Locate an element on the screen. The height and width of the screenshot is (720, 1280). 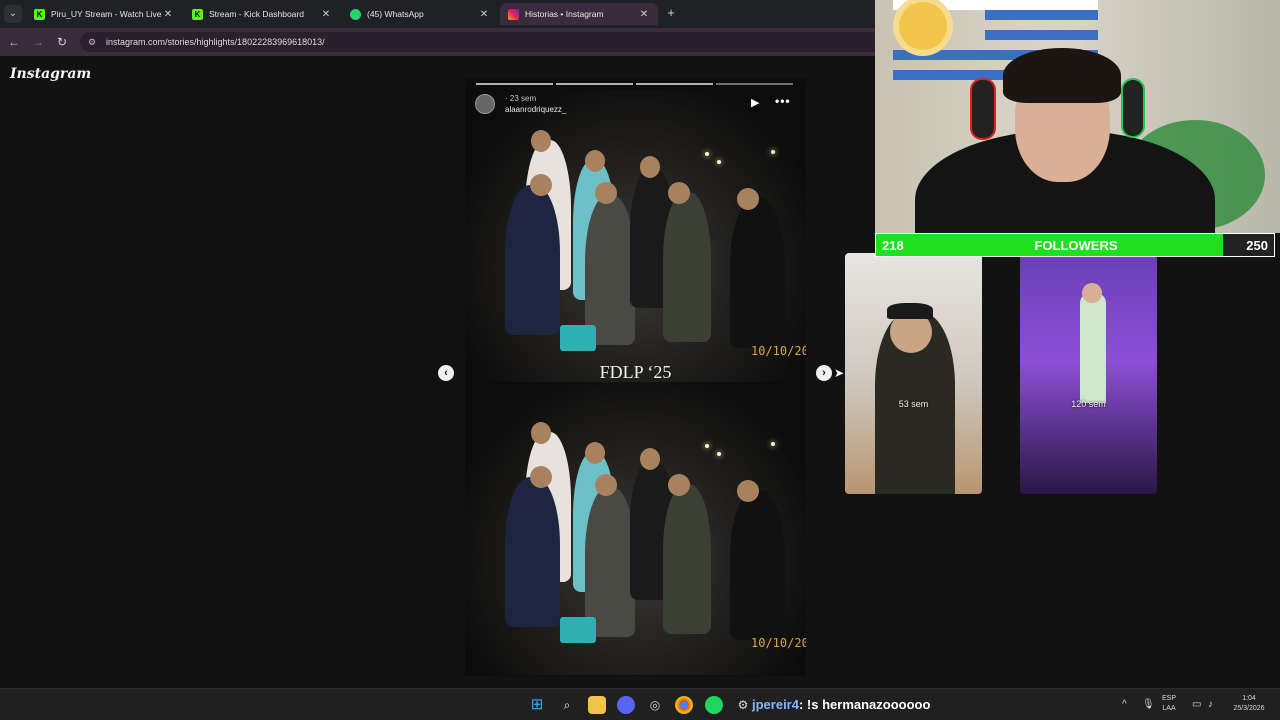
file-explorer-icon is located at coordinates (597, 705).